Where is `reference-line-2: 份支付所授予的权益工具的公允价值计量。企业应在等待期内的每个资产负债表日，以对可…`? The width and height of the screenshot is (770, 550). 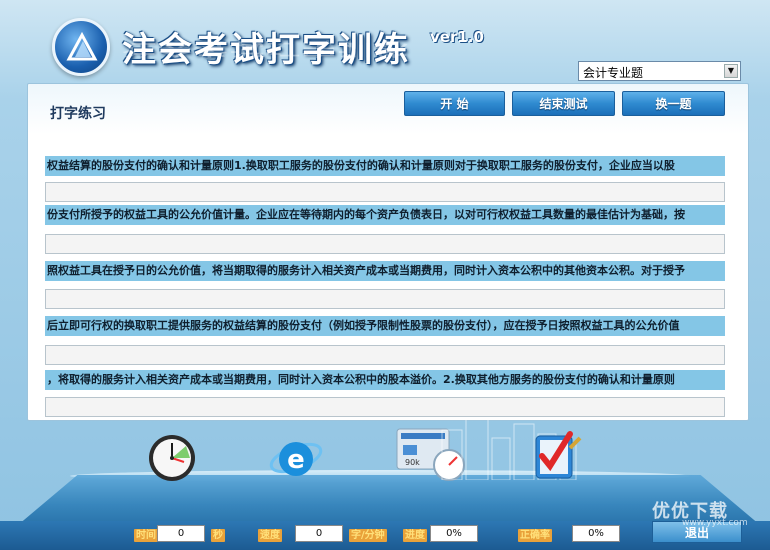
reference-line-2: 份支付所授予的权益工具的公允价值计量。企业应在等待期内的每个资产负债表日，以对可… is located at coordinates (385, 215).